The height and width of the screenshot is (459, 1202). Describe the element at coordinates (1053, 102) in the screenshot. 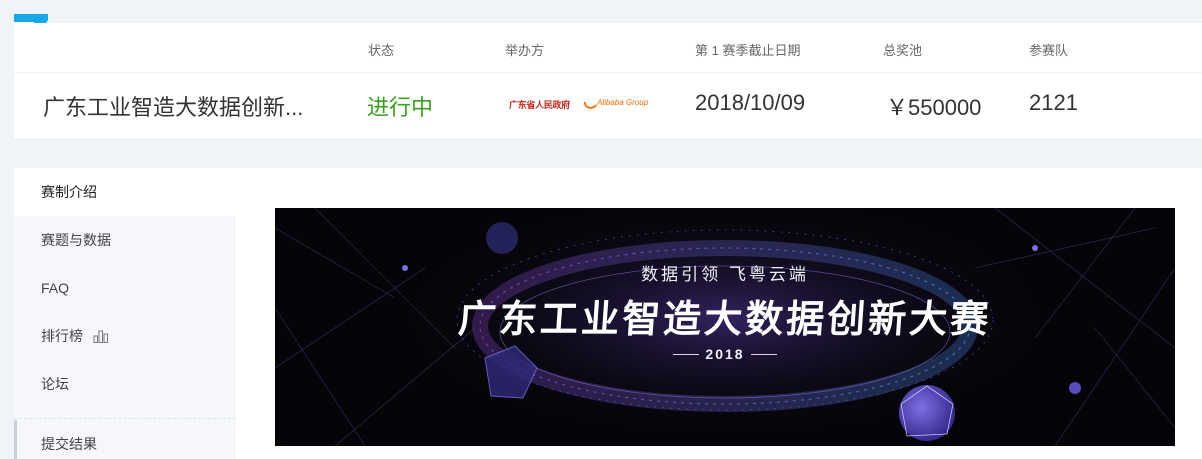

I see `teams-value: 2121` at that location.